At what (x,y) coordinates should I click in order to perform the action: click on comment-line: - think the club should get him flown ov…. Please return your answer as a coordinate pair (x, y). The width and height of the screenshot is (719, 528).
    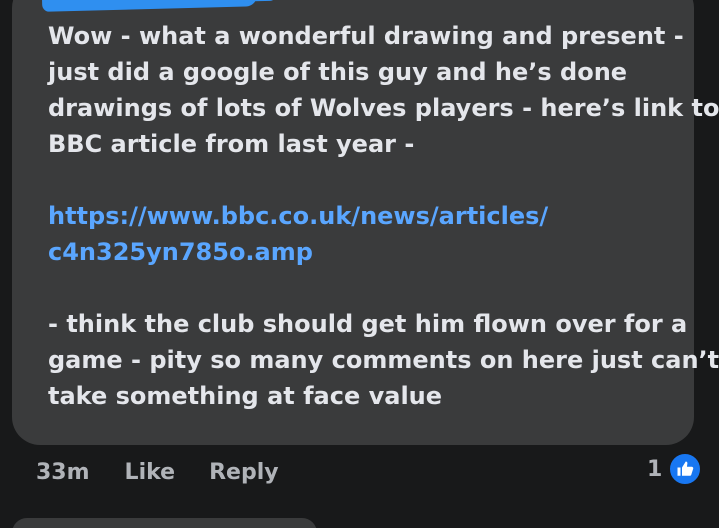
    Looking at the image, I should click on (368, 324).